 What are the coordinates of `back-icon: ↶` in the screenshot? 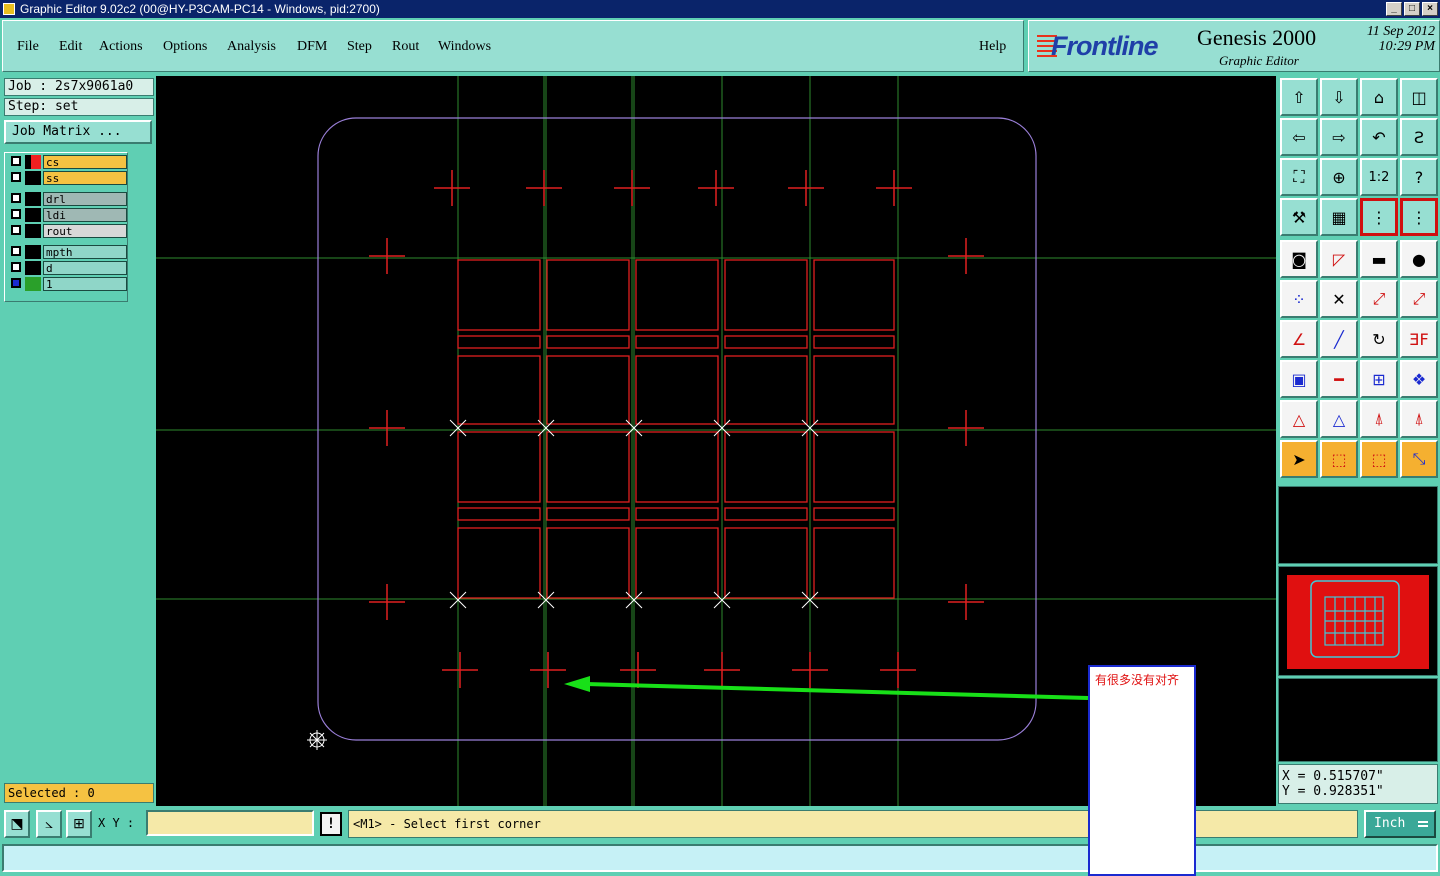 It's located at (1379, 137).